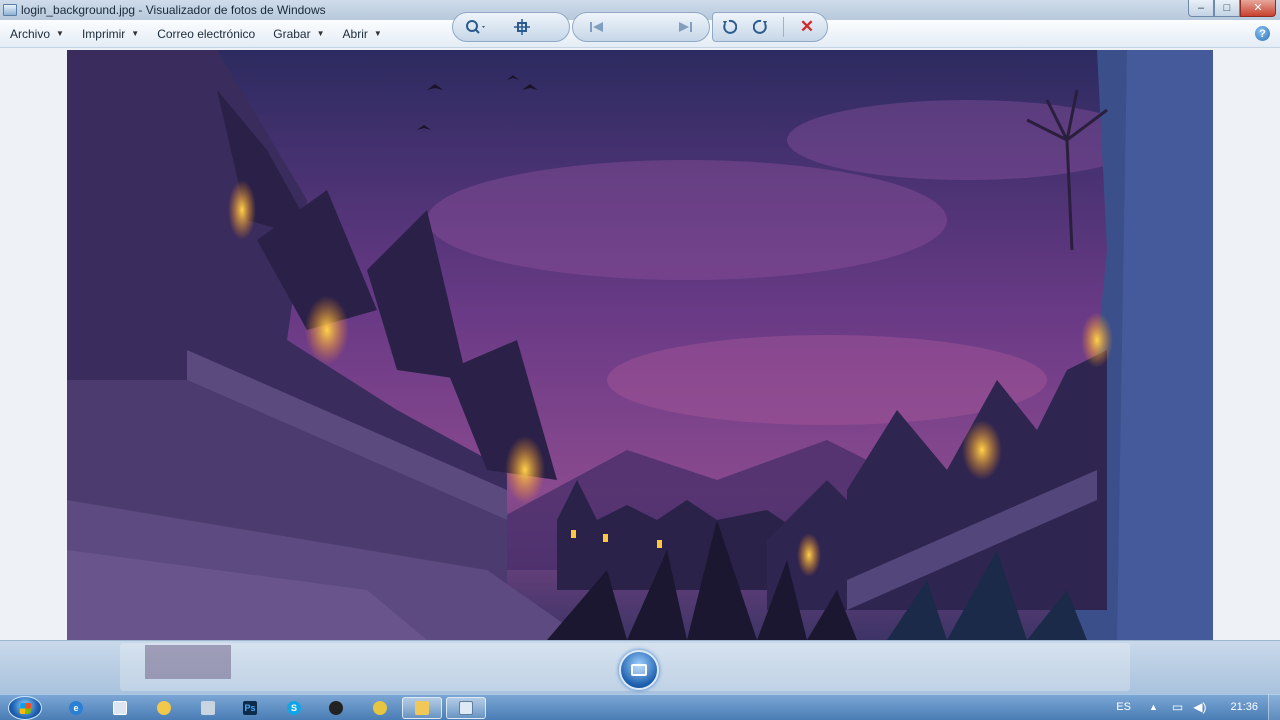 Image resolution: width=1280 pixels, height=720 pixels. I want to click on slideshow-screen-glyph, so click(639, 670).